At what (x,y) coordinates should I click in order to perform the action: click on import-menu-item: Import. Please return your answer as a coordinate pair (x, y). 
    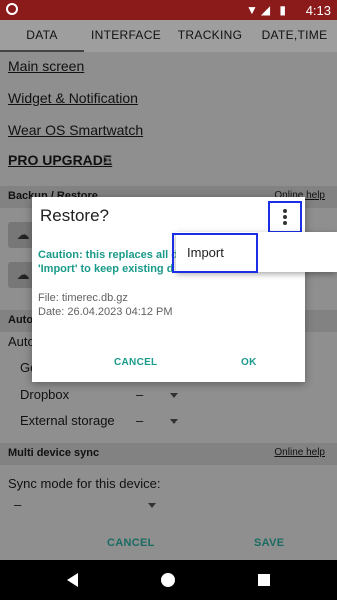
    Looking at the image, I should click on (215, 253).